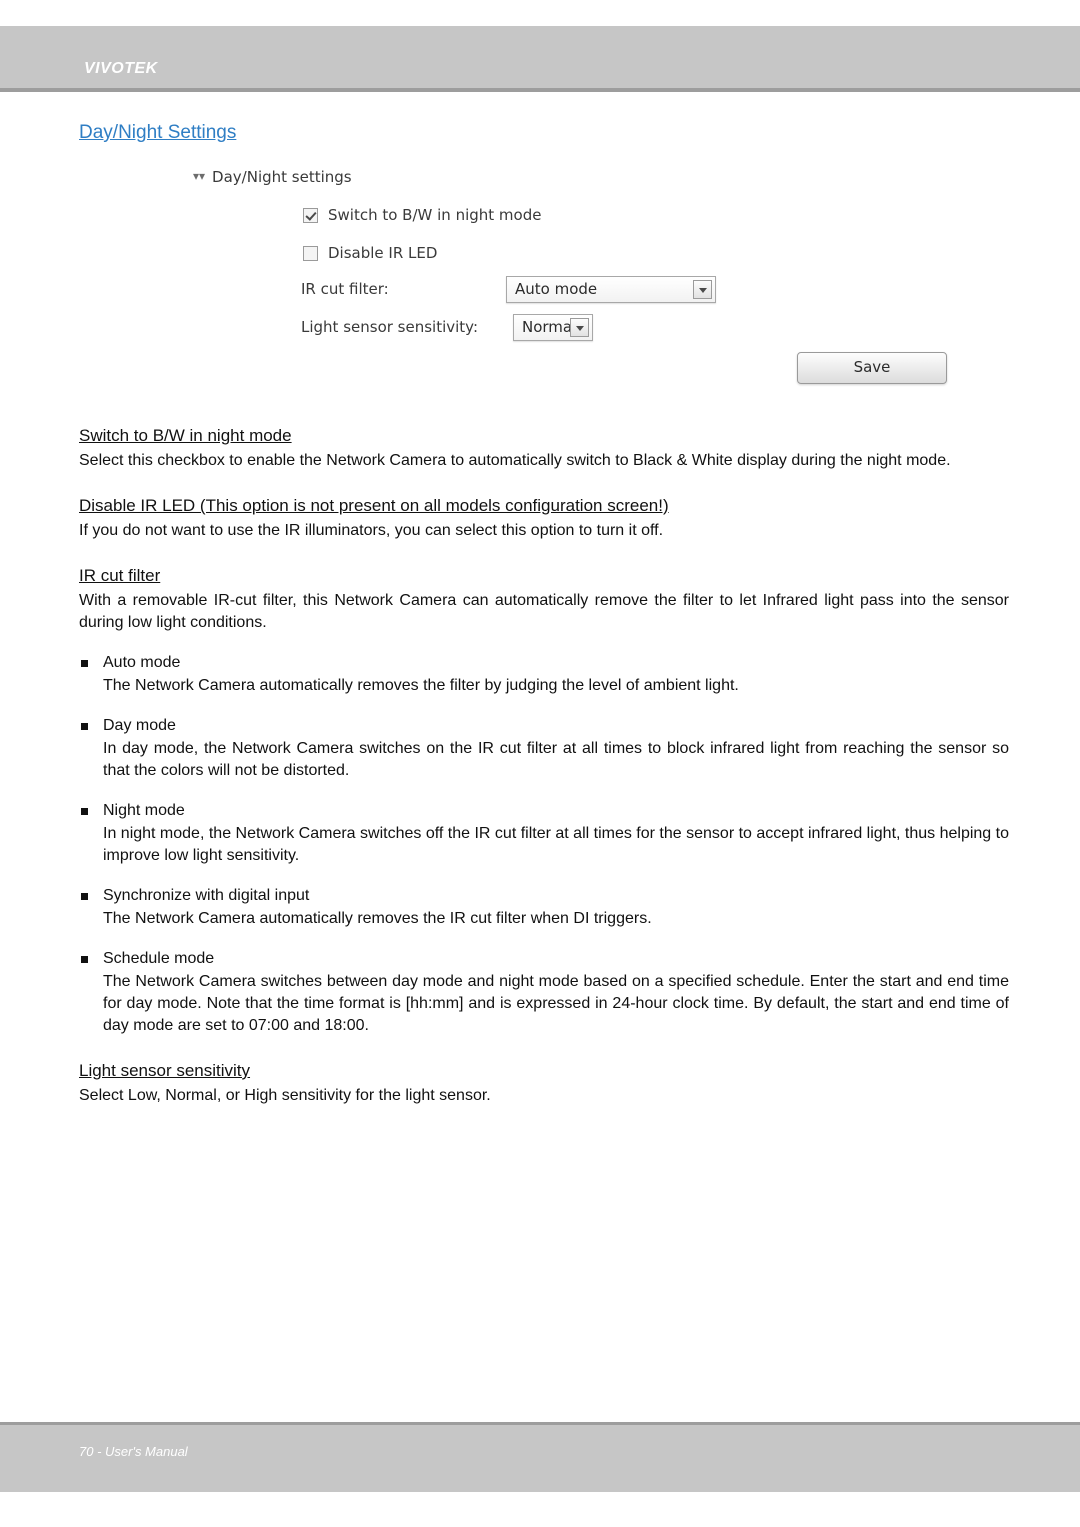 Image resolution: width=1080 pixels, height=1527 pixels. Describe the element at coordinates (185, 435) in the screenshot. I see `section-switch-bw-heading: Switch to B/W in night mode` at that location.